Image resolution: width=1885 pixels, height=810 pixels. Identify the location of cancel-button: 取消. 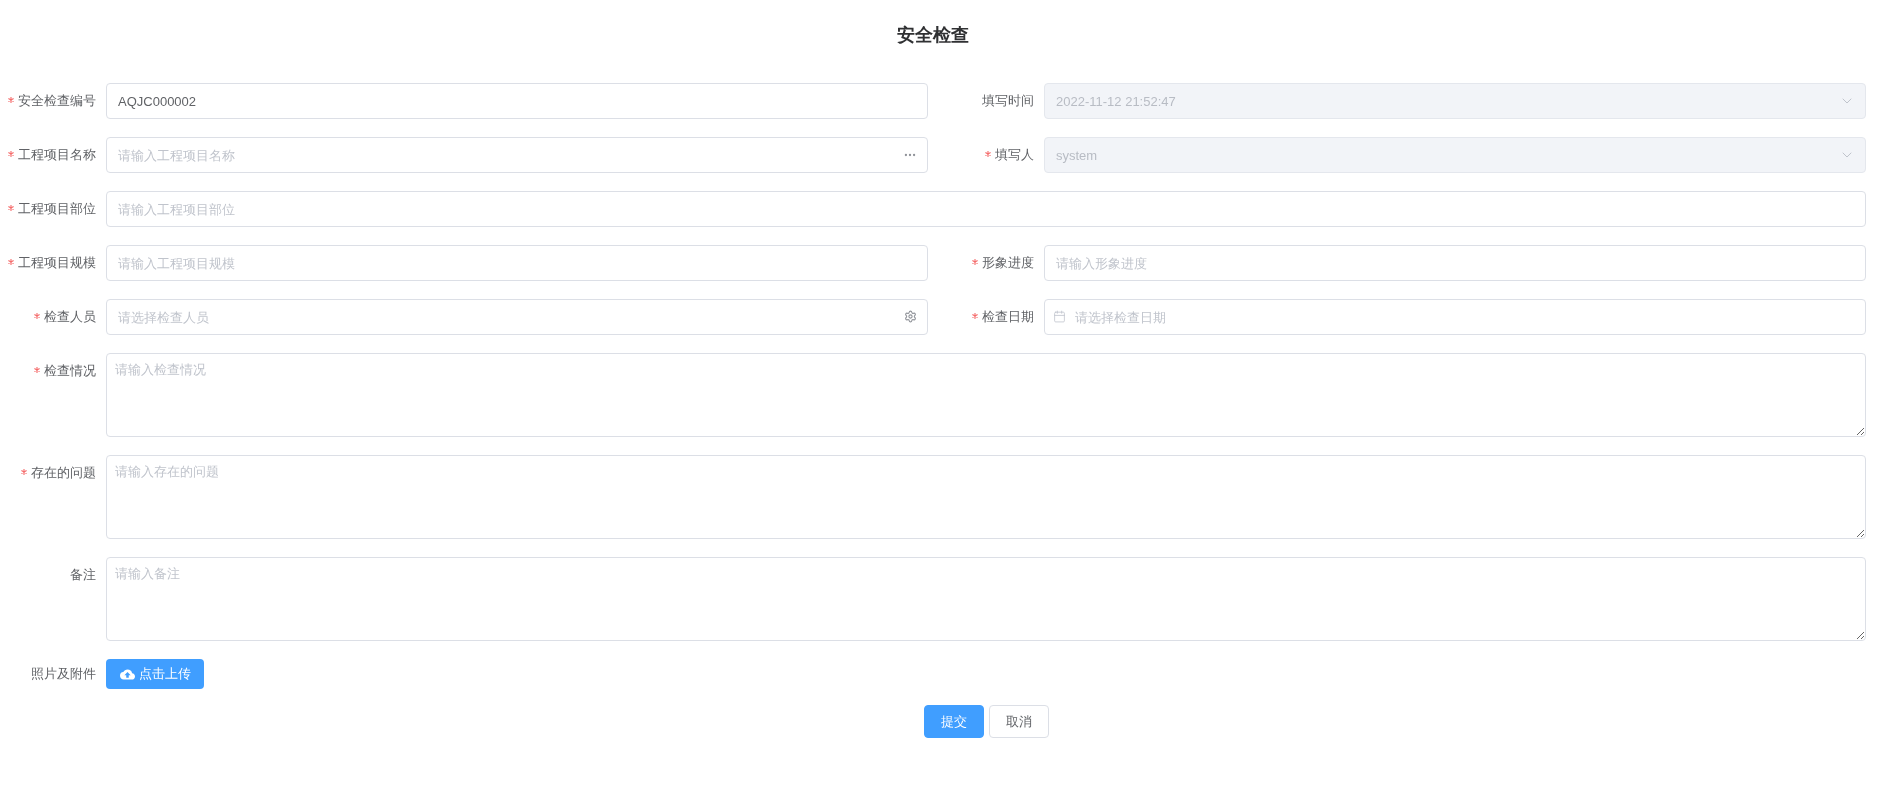
(1018, 721).